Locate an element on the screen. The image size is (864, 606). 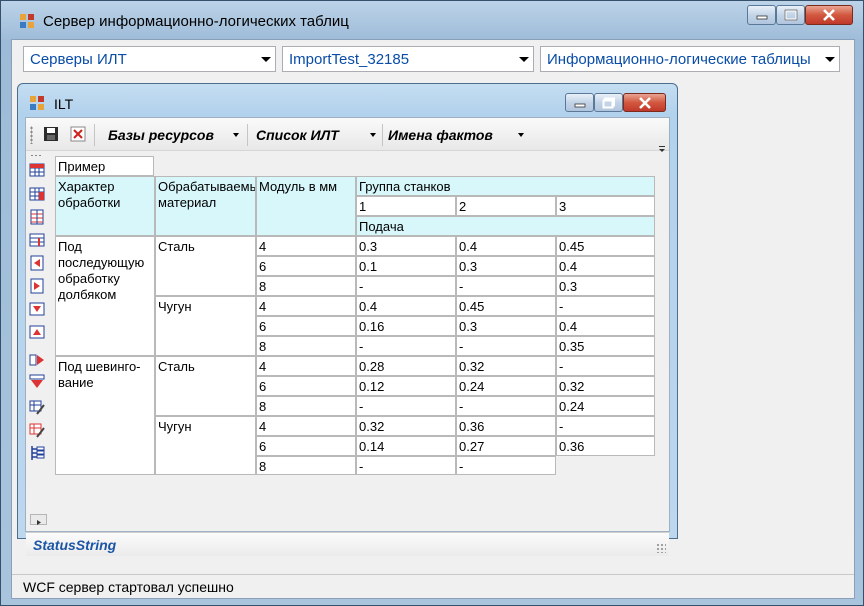
header-feed: Подача is located at coordinates (505, 226).